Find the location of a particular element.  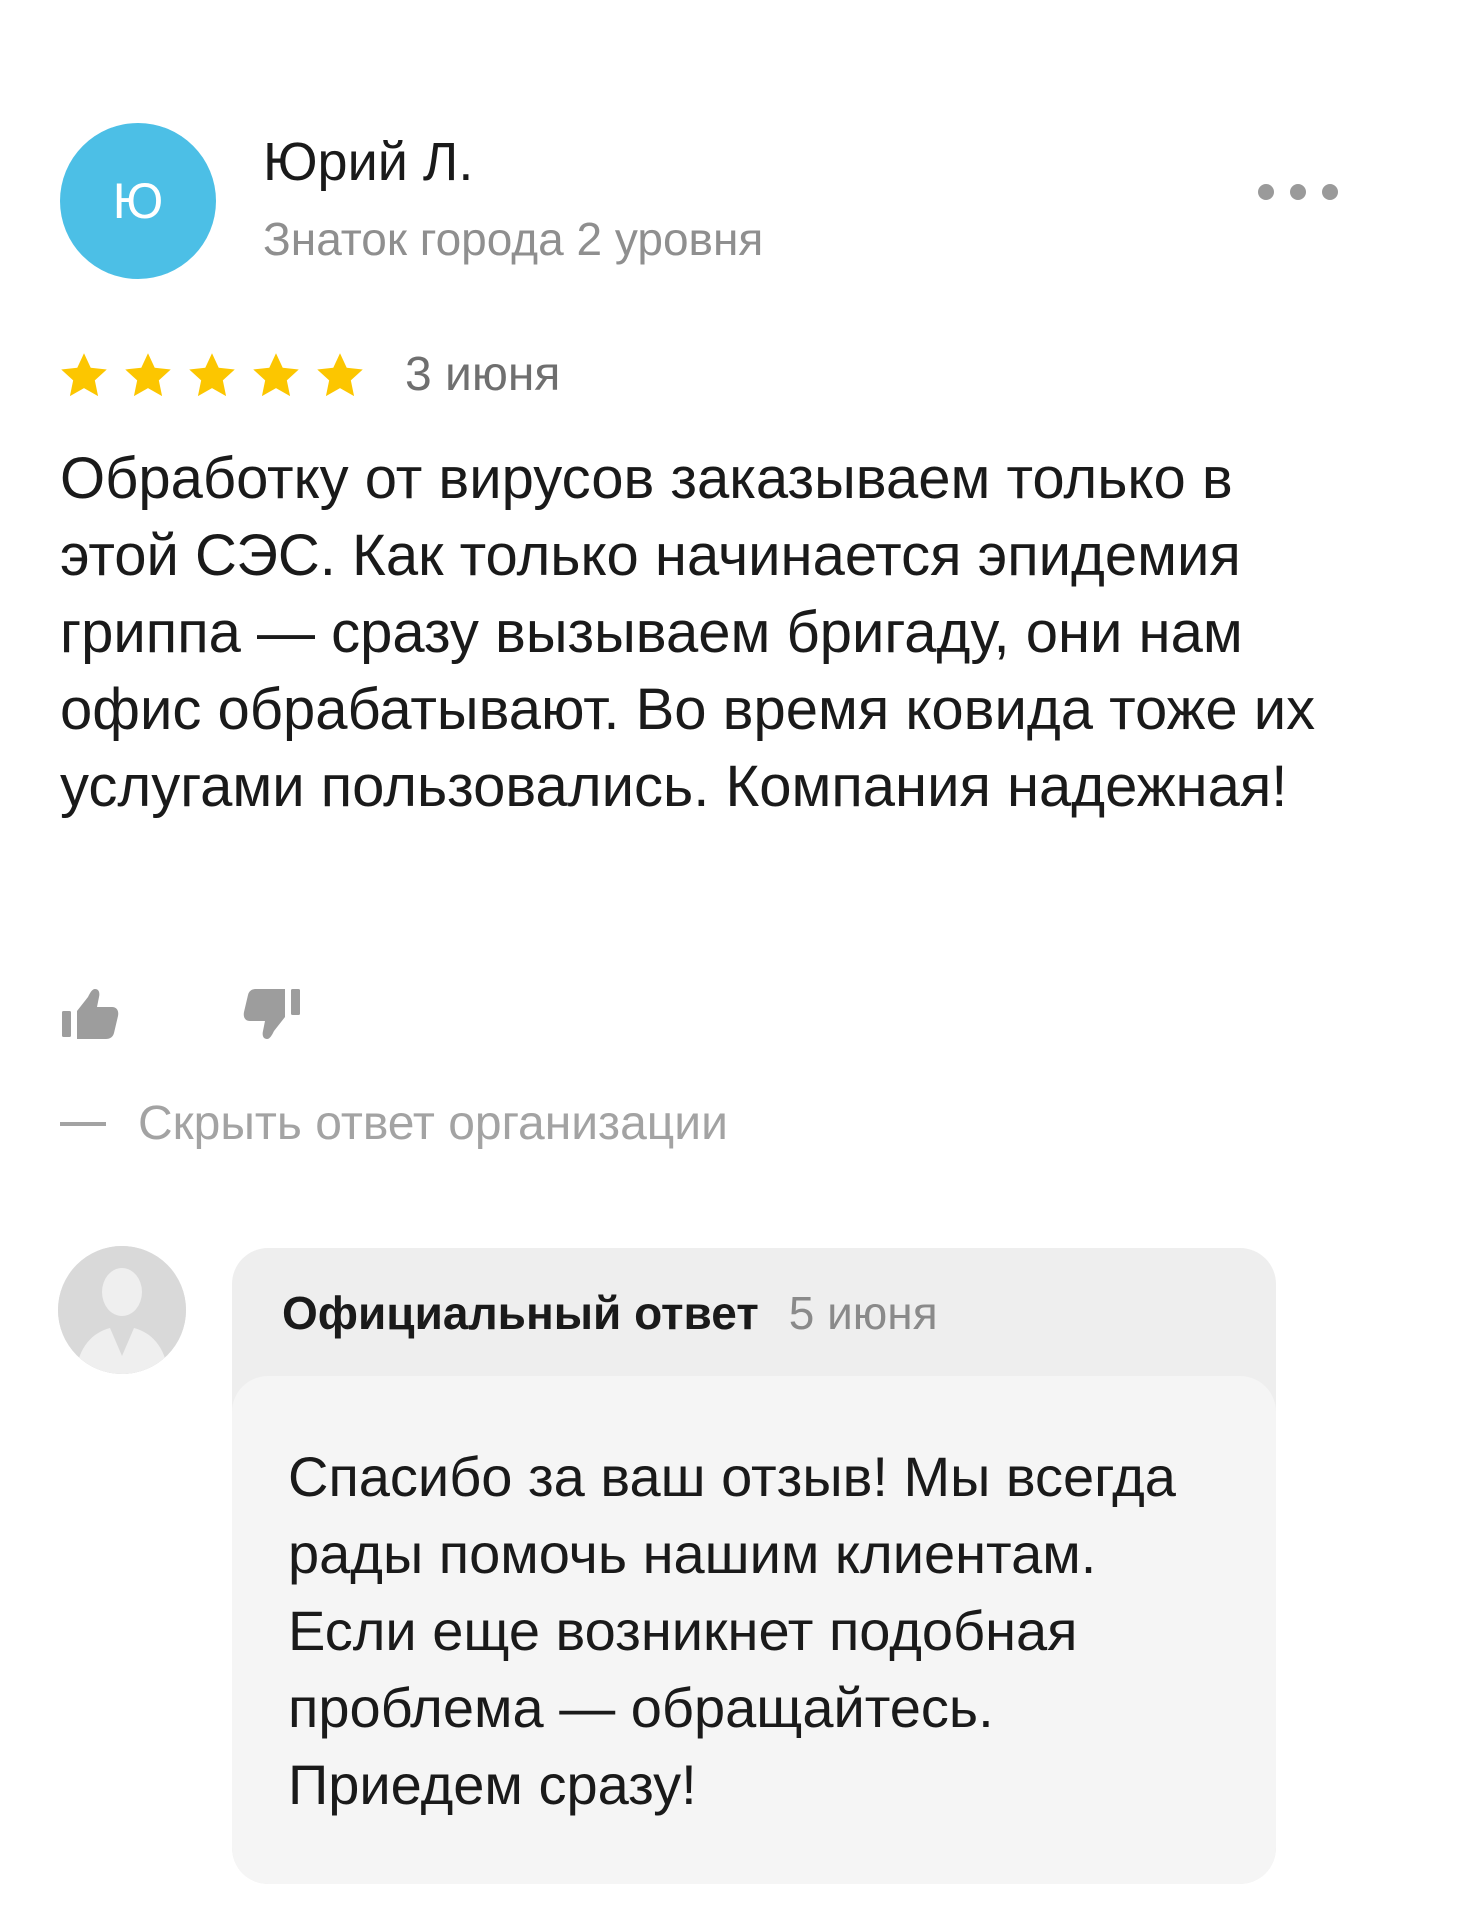

dash-icon is located at coordinates (83, 1123).